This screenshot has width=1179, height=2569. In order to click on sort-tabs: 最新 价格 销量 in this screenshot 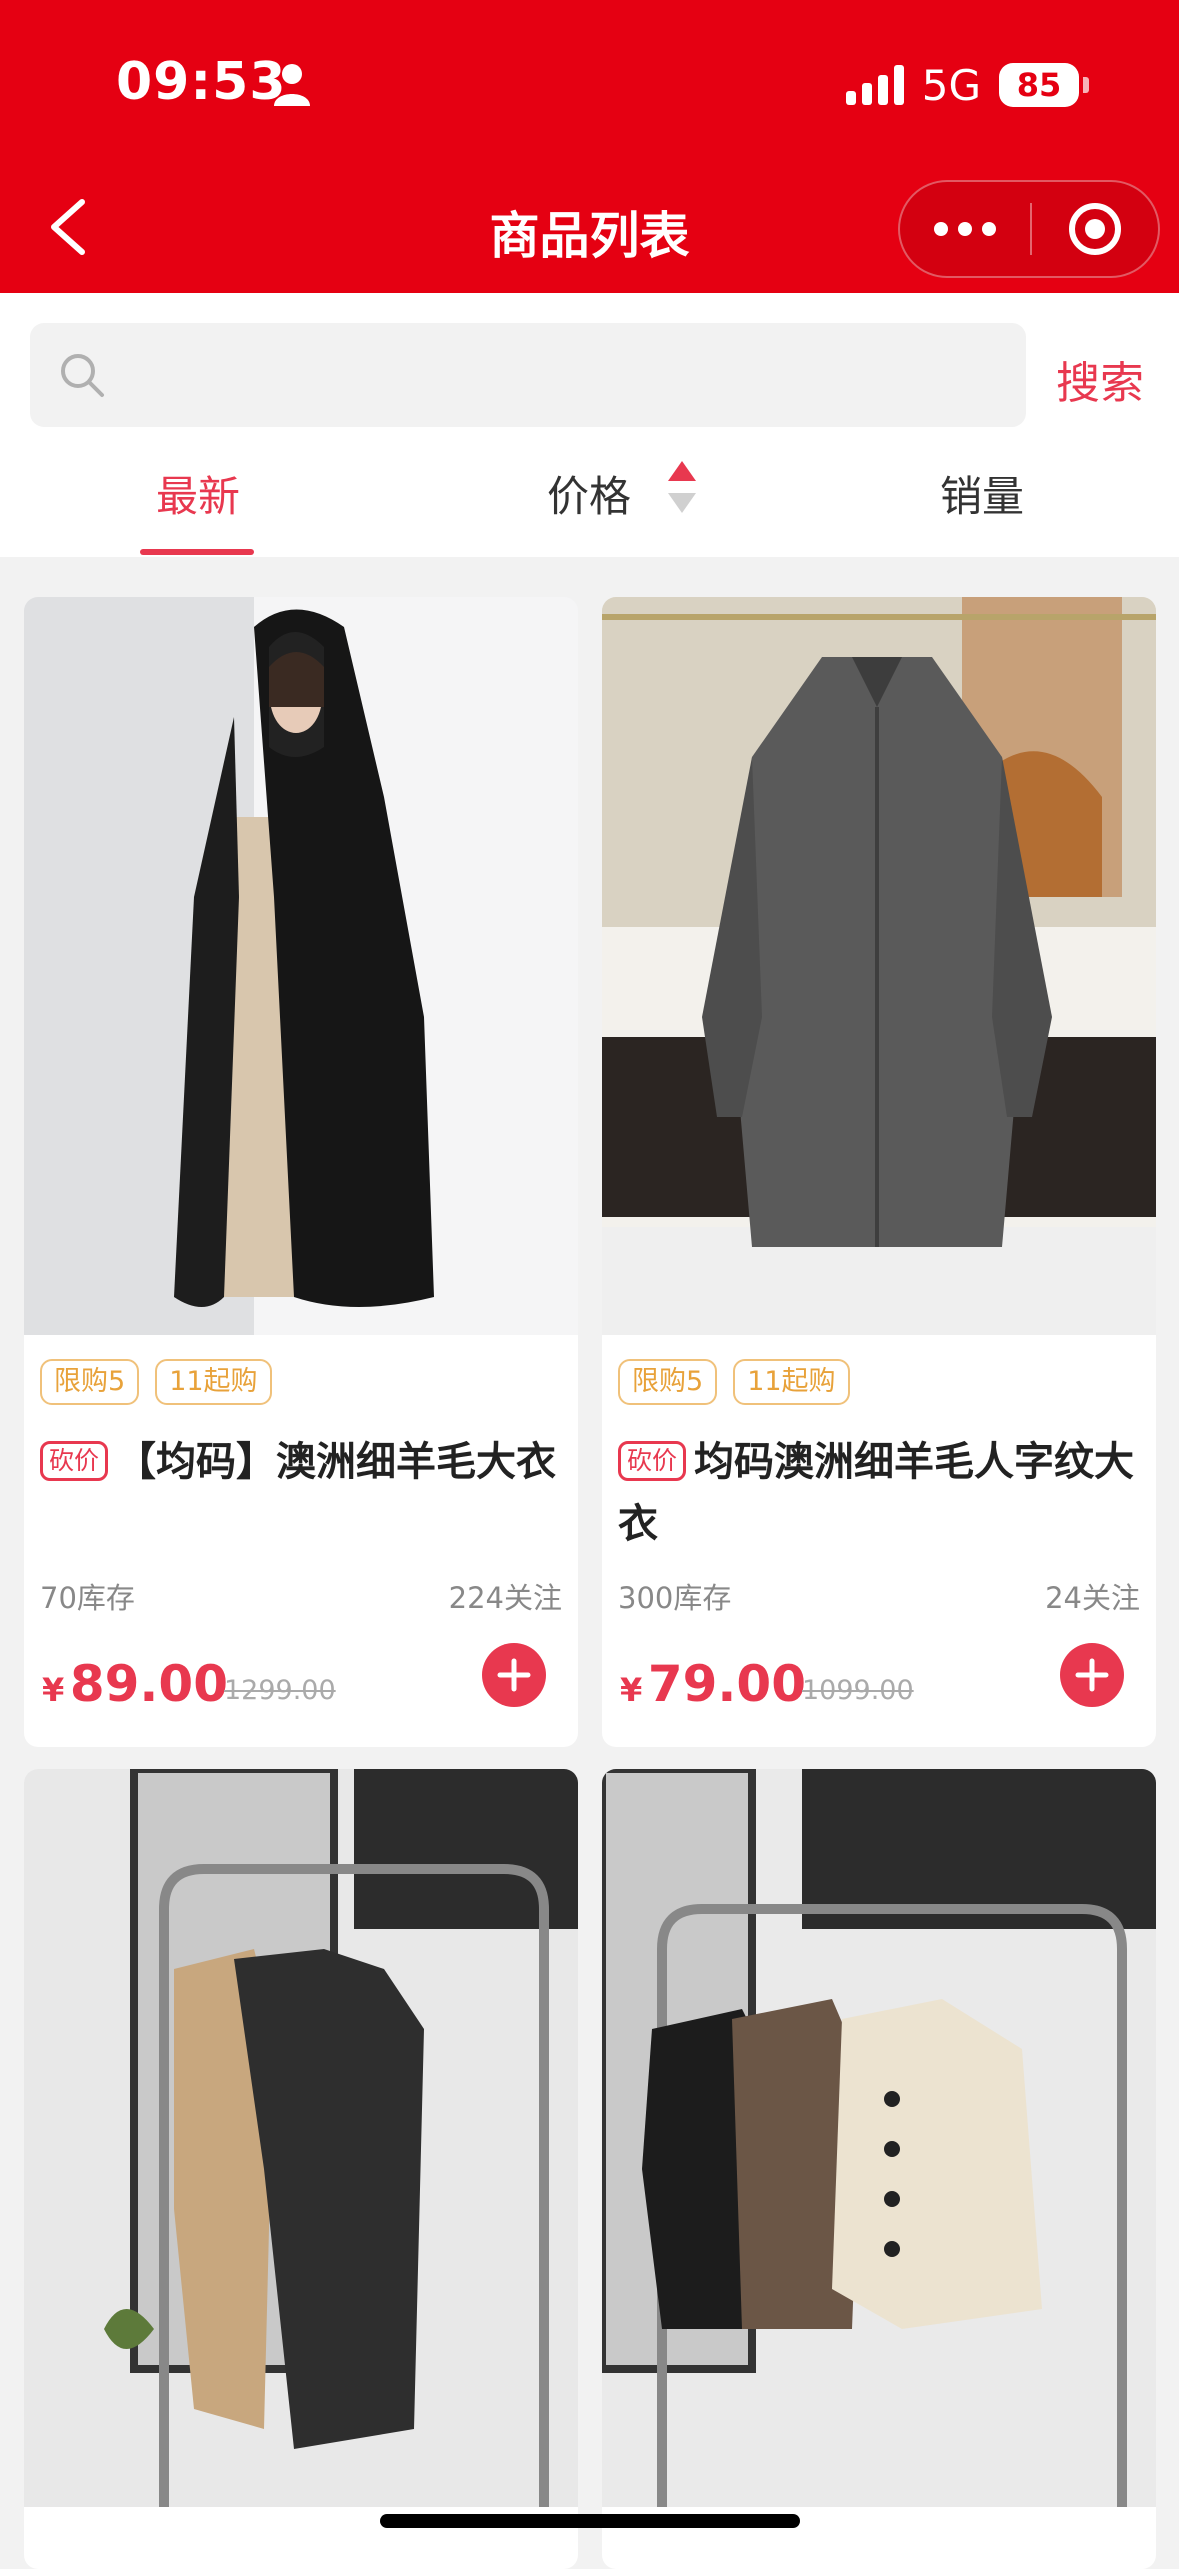, I will do `click(589, 505)`.